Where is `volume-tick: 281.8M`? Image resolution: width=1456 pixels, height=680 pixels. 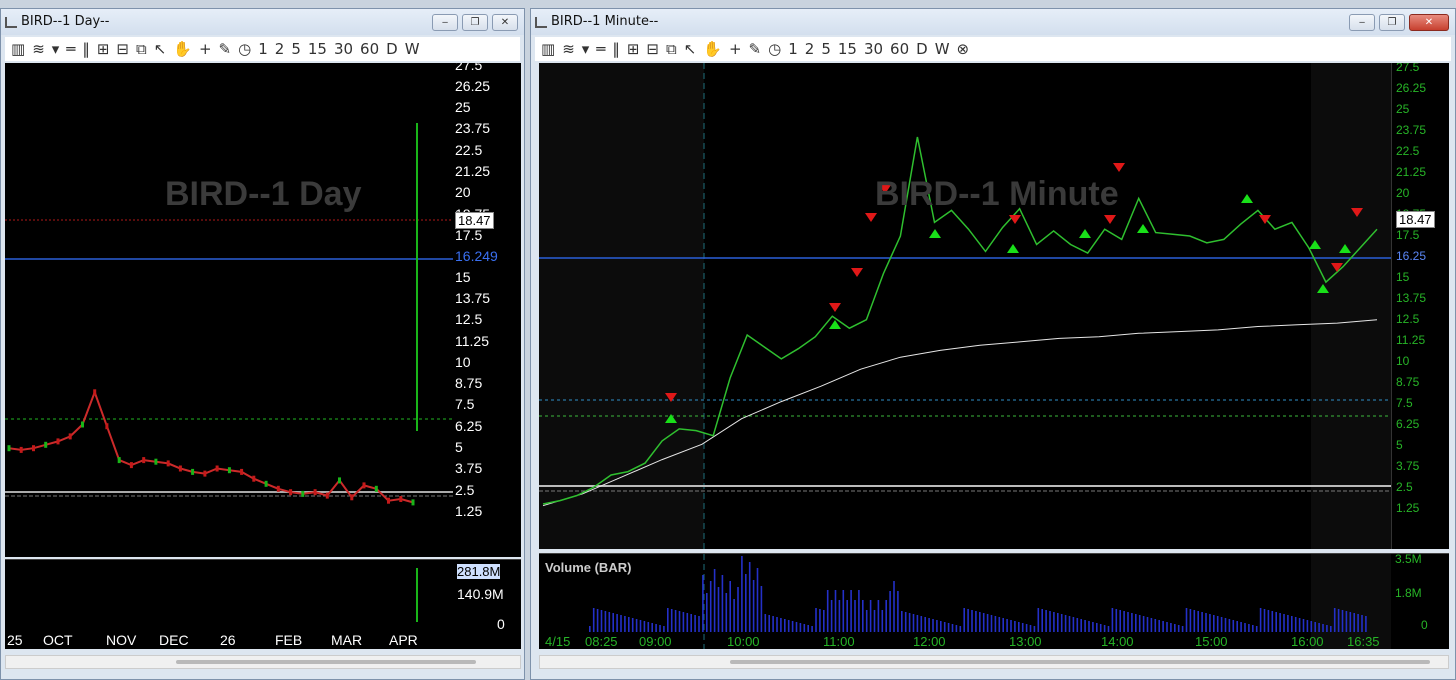
volume-tick: 281.8M is located at coordinates (479, 571).